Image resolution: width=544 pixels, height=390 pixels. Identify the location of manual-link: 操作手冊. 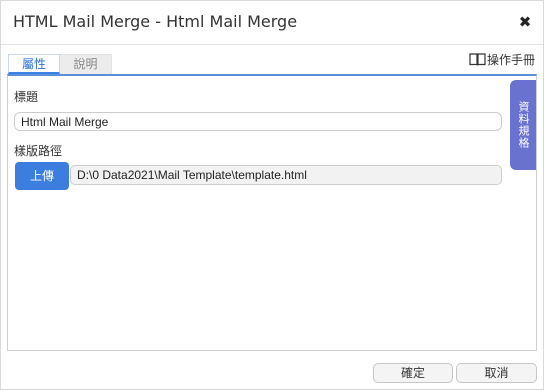
(502, 59).